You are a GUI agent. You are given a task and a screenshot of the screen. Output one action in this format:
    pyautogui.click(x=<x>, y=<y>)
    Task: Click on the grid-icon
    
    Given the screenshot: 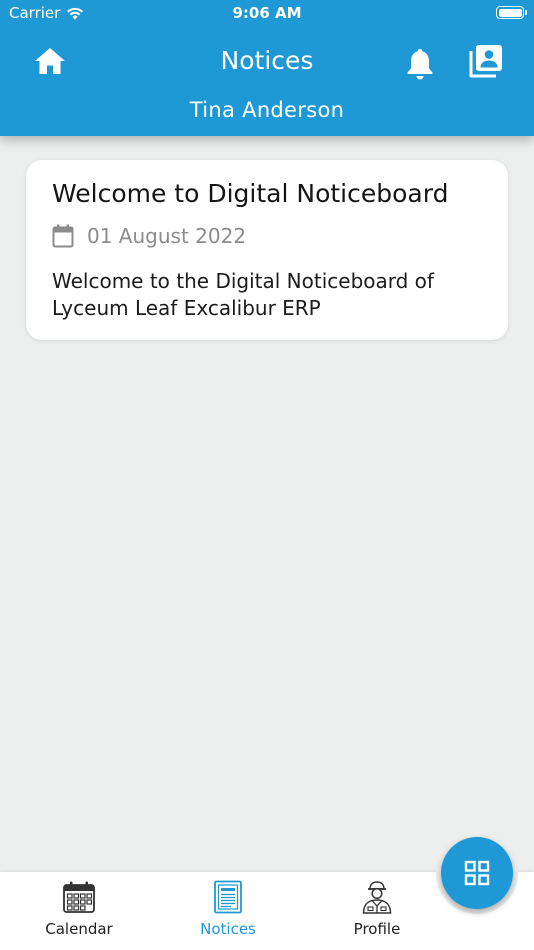 What is the action you would take?
    pyautogui.click(x=477, y=873)
    